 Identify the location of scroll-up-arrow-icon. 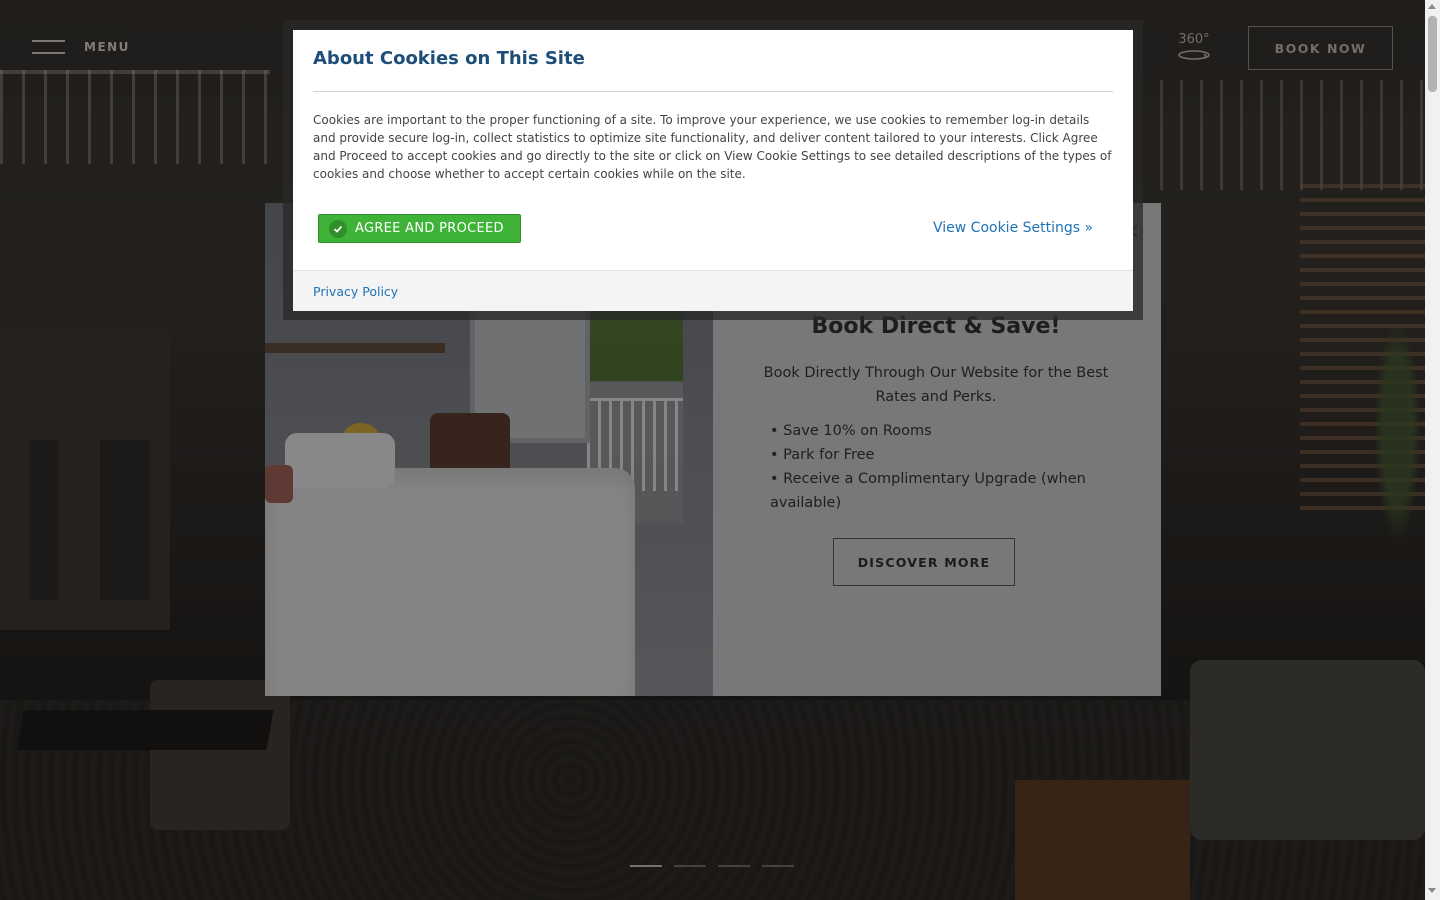
(1432, 6).